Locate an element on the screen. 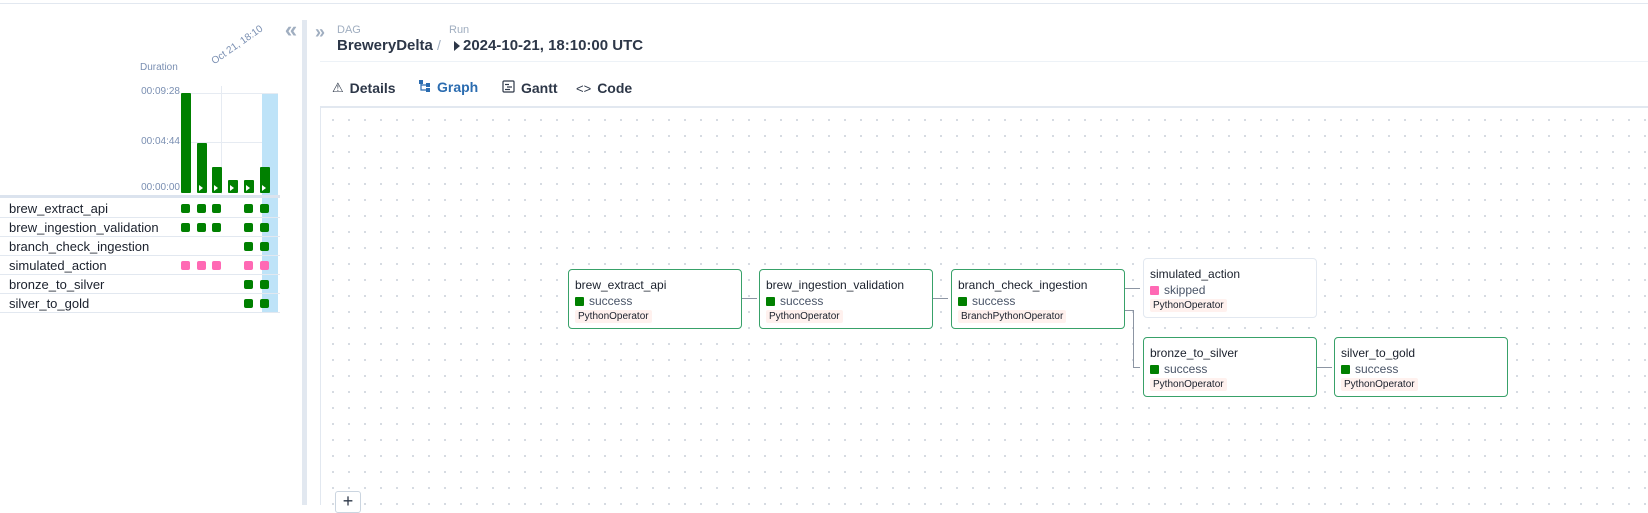 Image resolution: width=1648 pixels, height=513 pixels. duration-label: Duration is located at coordinates (159, 67).